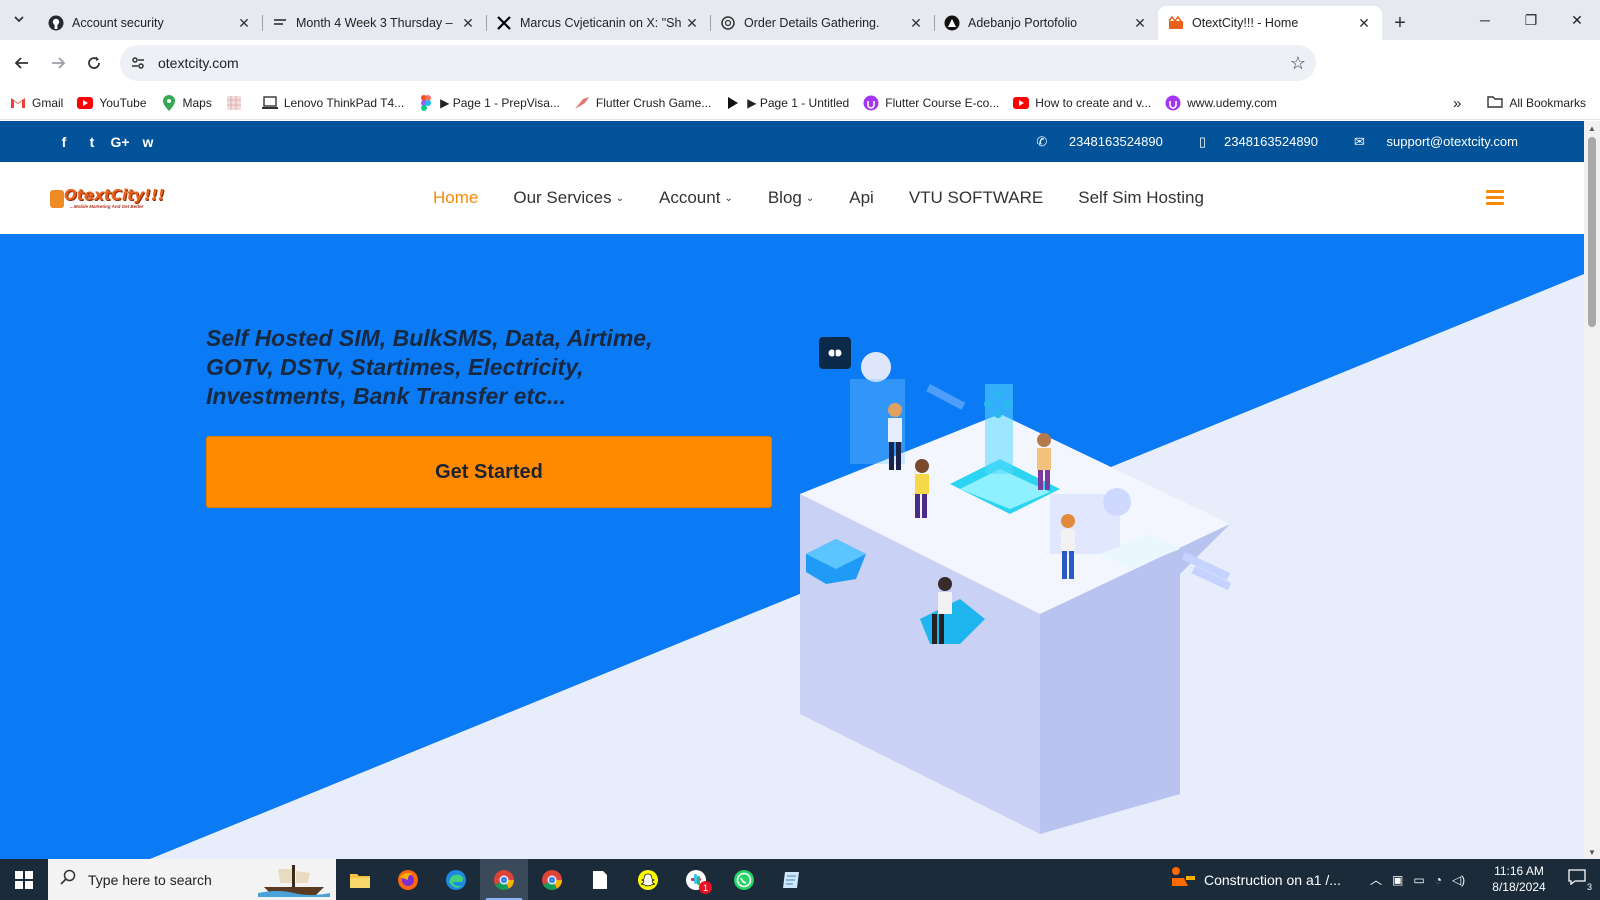 The height and width of the screenshot is (900, 1600). I want to click on reload-button, so click(94, 63).